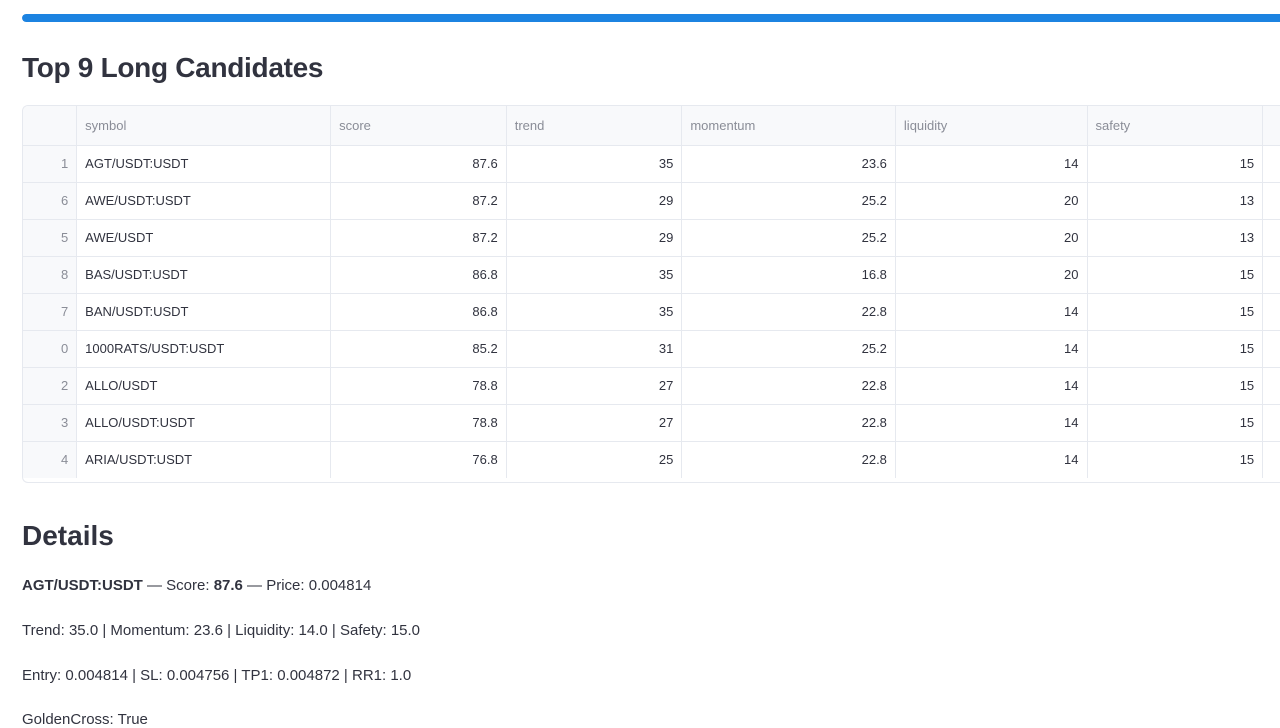 The image size is (1280, 728). I want to click on table-row: 5 AWE/USDT 87.2 29 25.2 20 13, so click(651, 238).